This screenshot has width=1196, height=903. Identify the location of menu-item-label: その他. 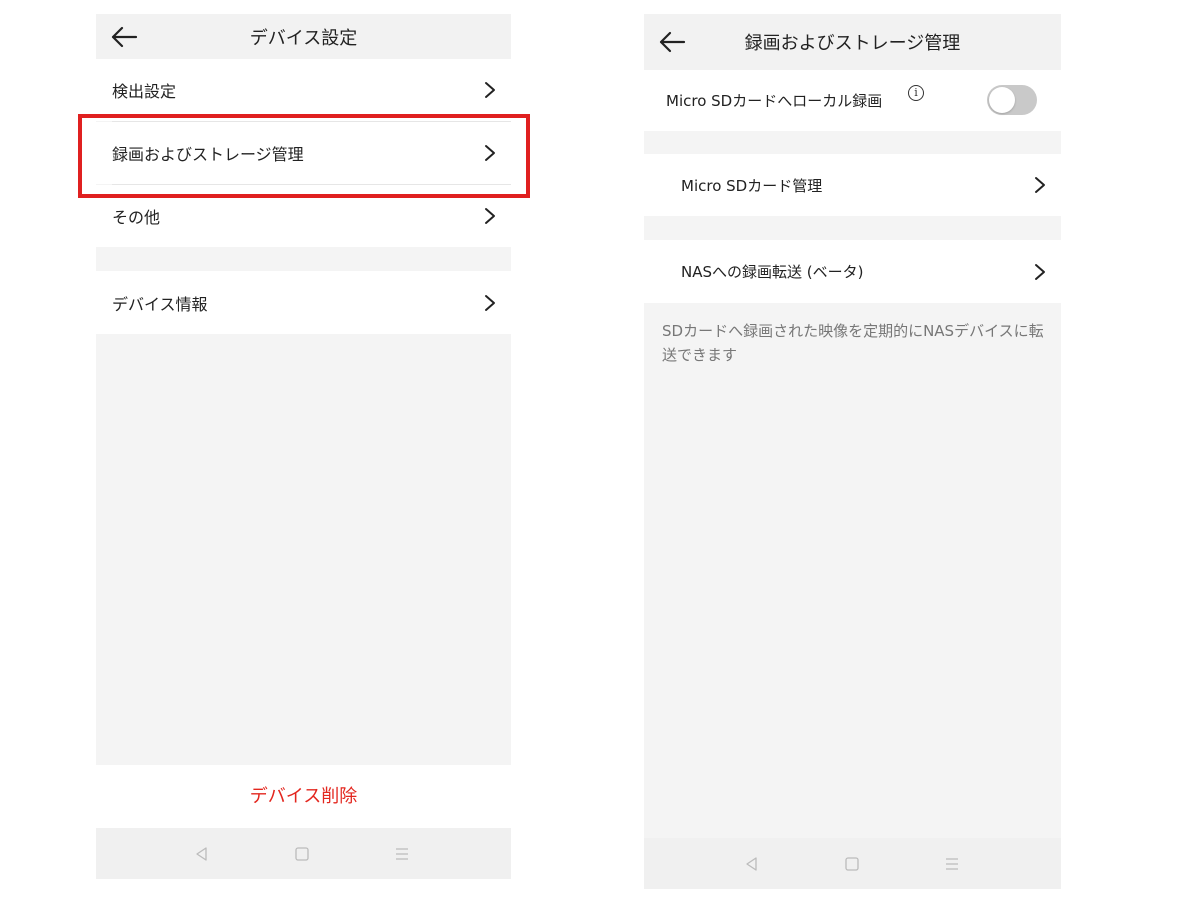
(136, 217).